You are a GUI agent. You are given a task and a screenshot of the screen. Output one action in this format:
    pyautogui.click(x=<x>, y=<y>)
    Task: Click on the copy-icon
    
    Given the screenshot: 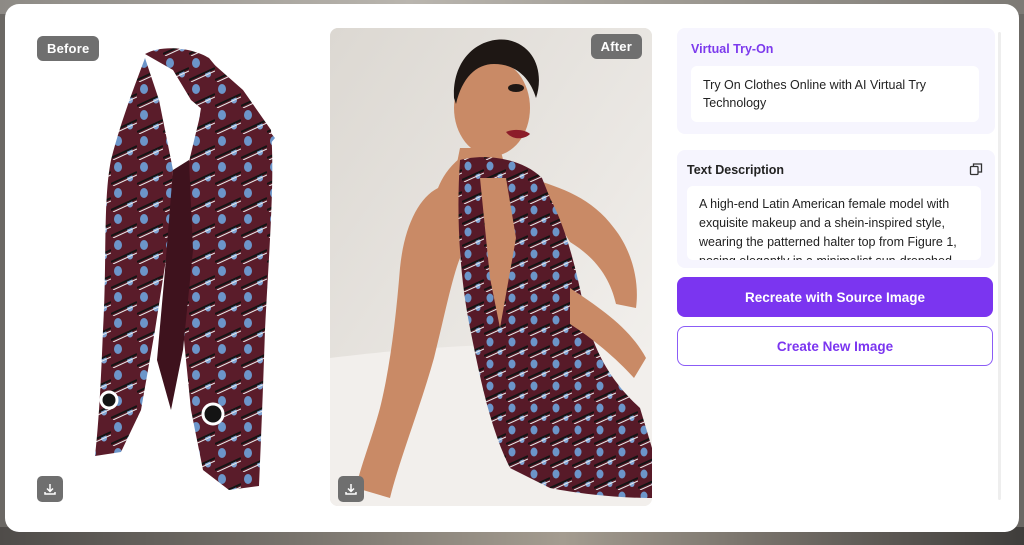 What is the action you would take?
    pyautogui.click(x=976, y=169)
    